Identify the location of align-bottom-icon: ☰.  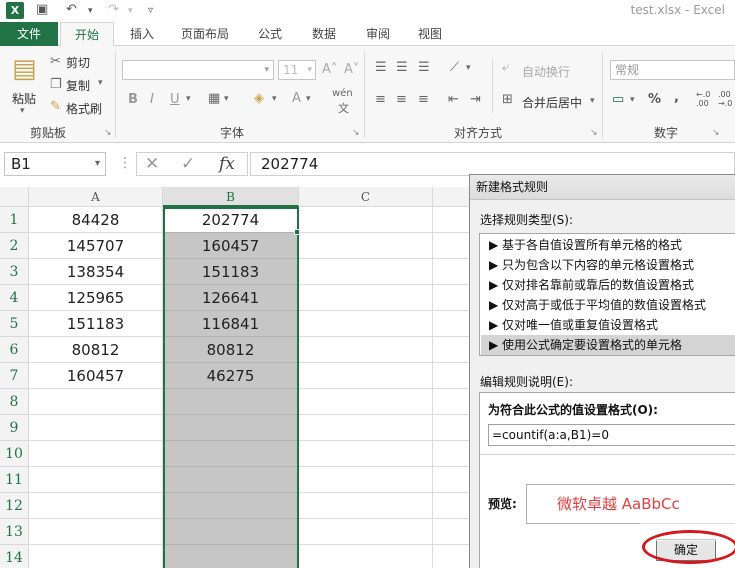
(424, 67).